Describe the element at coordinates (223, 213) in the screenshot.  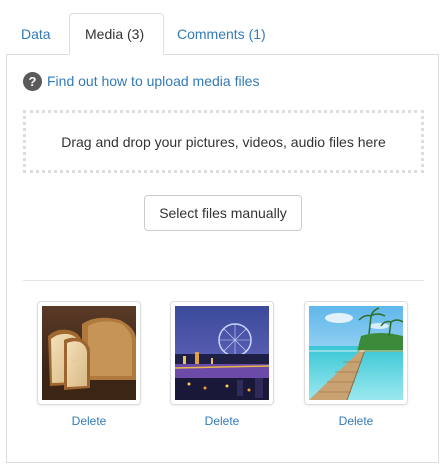
I see `select-files-button: Select files manually` at that location.